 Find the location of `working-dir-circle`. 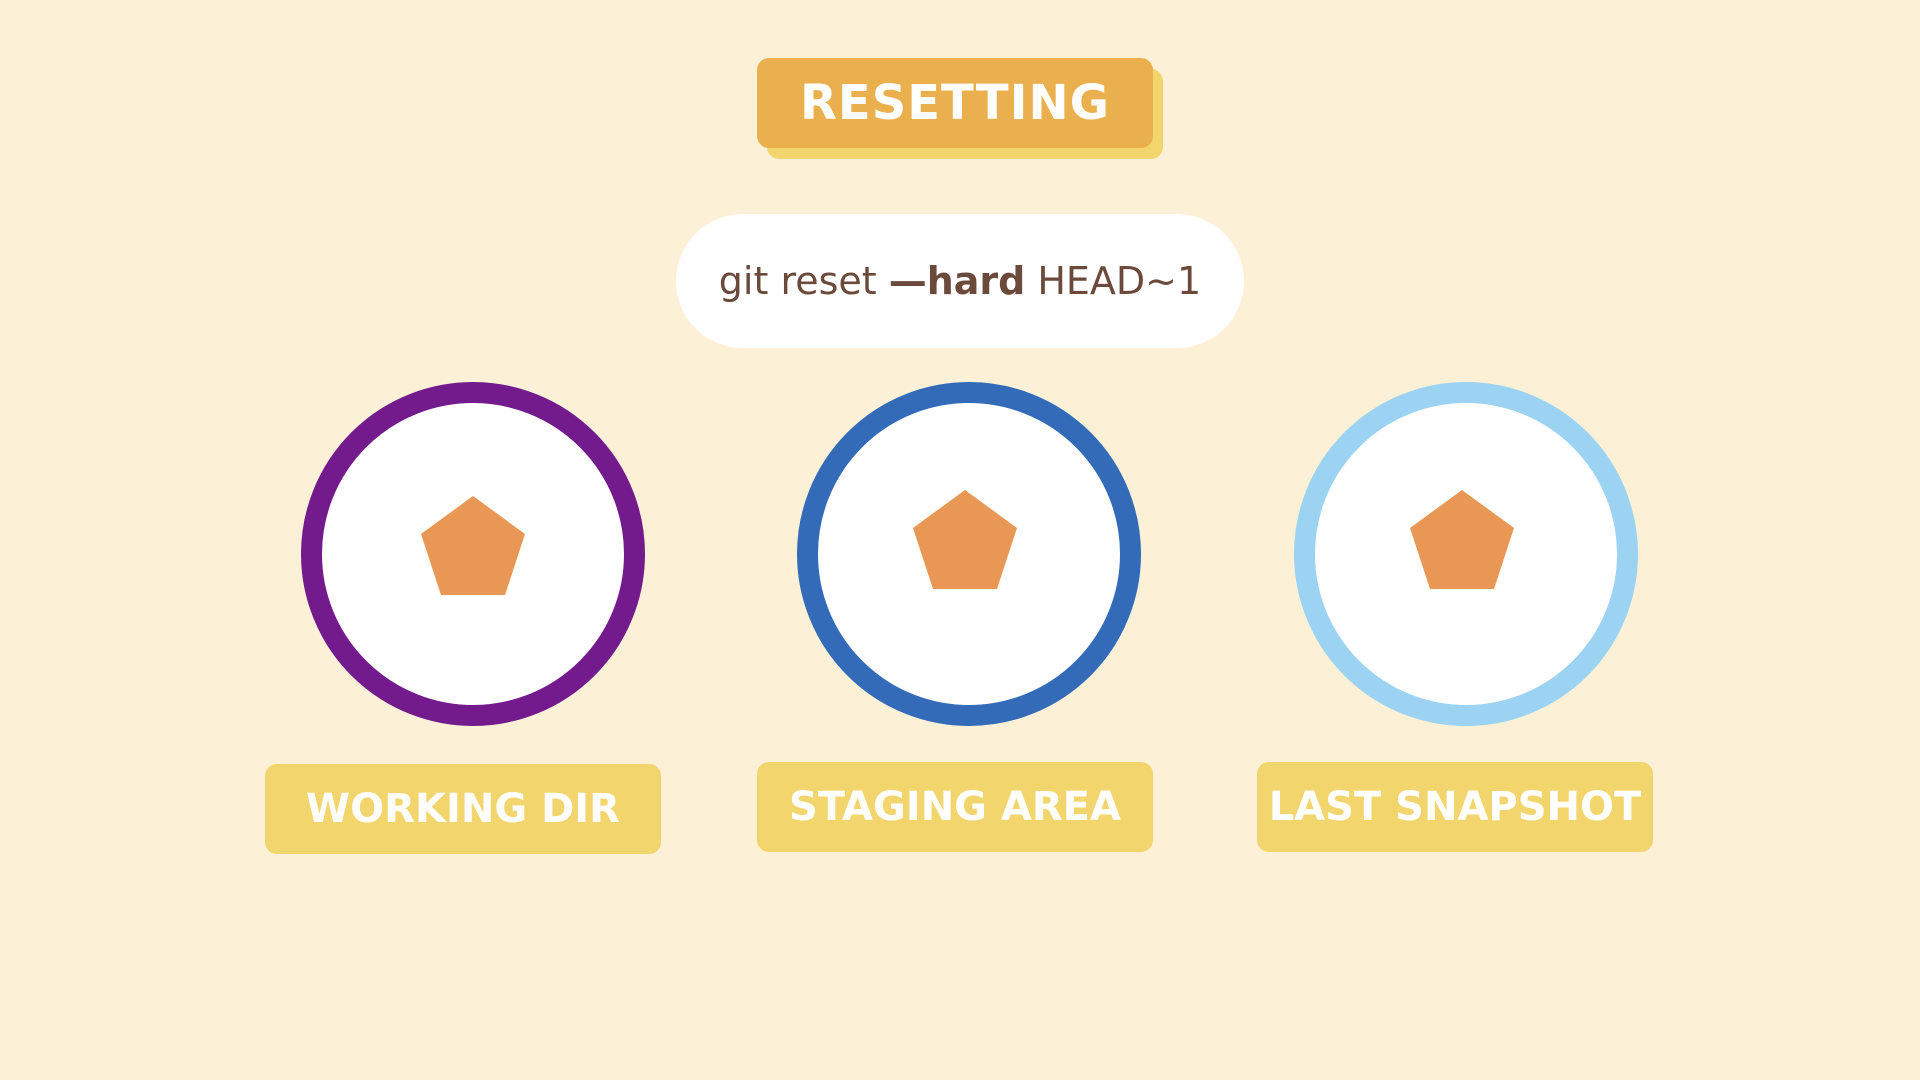

working-dir-circle is located at coordinates (473, 554).